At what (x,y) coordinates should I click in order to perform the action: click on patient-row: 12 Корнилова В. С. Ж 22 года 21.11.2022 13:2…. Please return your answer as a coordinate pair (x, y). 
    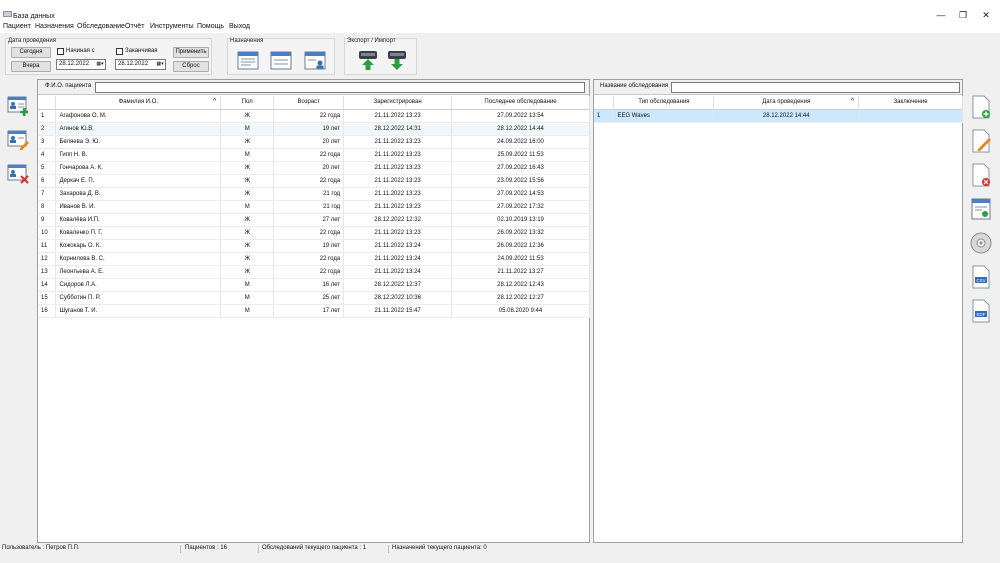
    Looking at the image, I should click on (314, 259).